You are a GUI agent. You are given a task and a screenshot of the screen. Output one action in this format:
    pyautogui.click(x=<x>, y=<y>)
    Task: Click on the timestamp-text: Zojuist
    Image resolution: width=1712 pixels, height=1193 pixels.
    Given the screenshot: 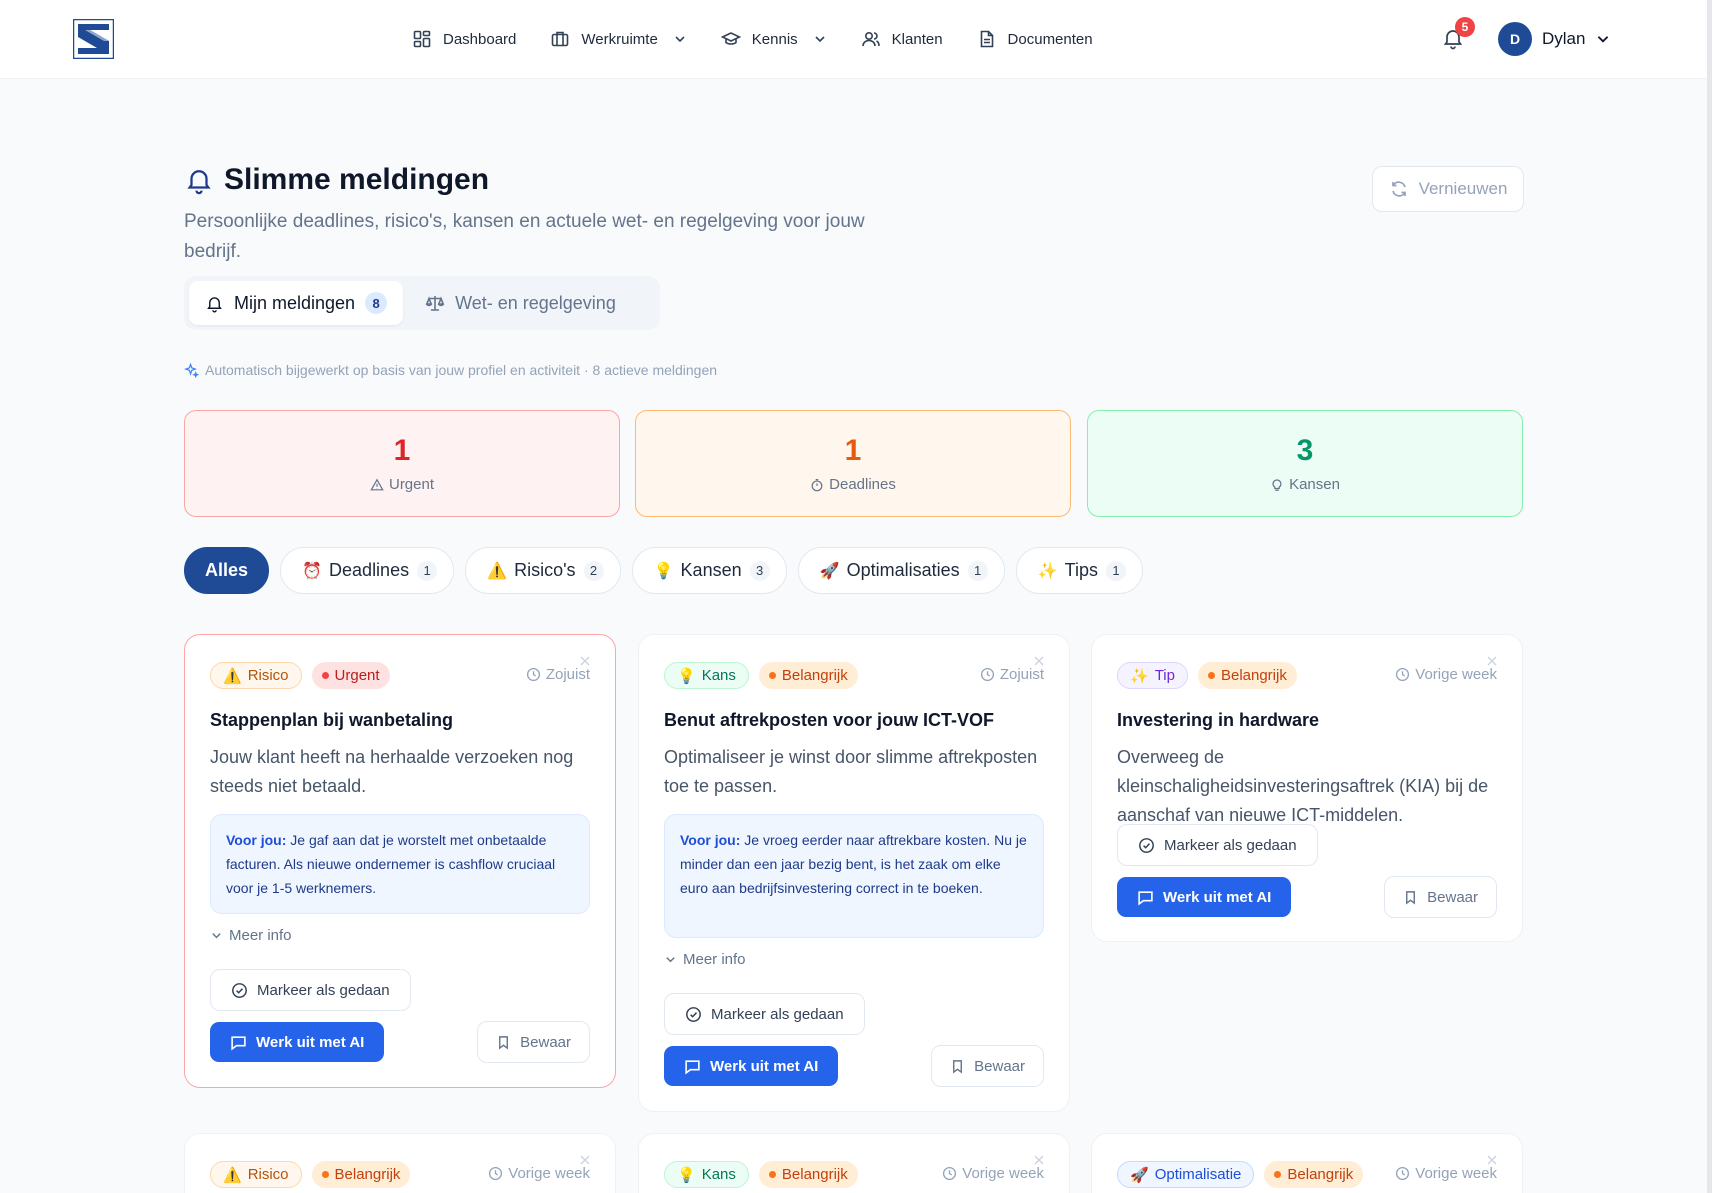 What is the action you would take?
    pyautogui.click(x=567, y=674)
    